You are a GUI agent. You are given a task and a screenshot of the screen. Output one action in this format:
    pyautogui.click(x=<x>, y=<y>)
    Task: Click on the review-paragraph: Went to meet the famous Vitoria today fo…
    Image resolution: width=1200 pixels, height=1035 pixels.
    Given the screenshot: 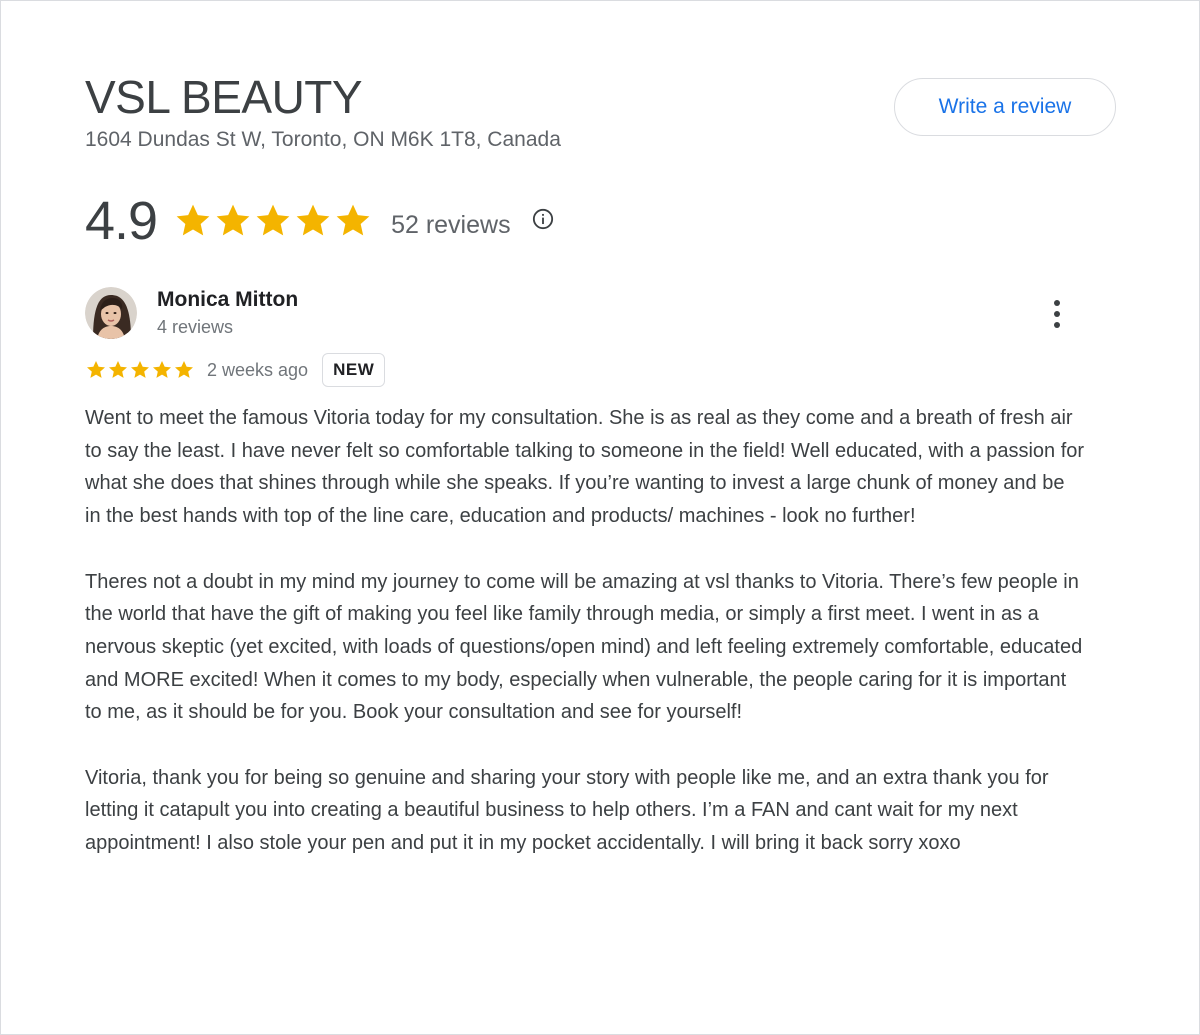 What is the action you would take?
    pyautogui.click(x=585, y=467)
    